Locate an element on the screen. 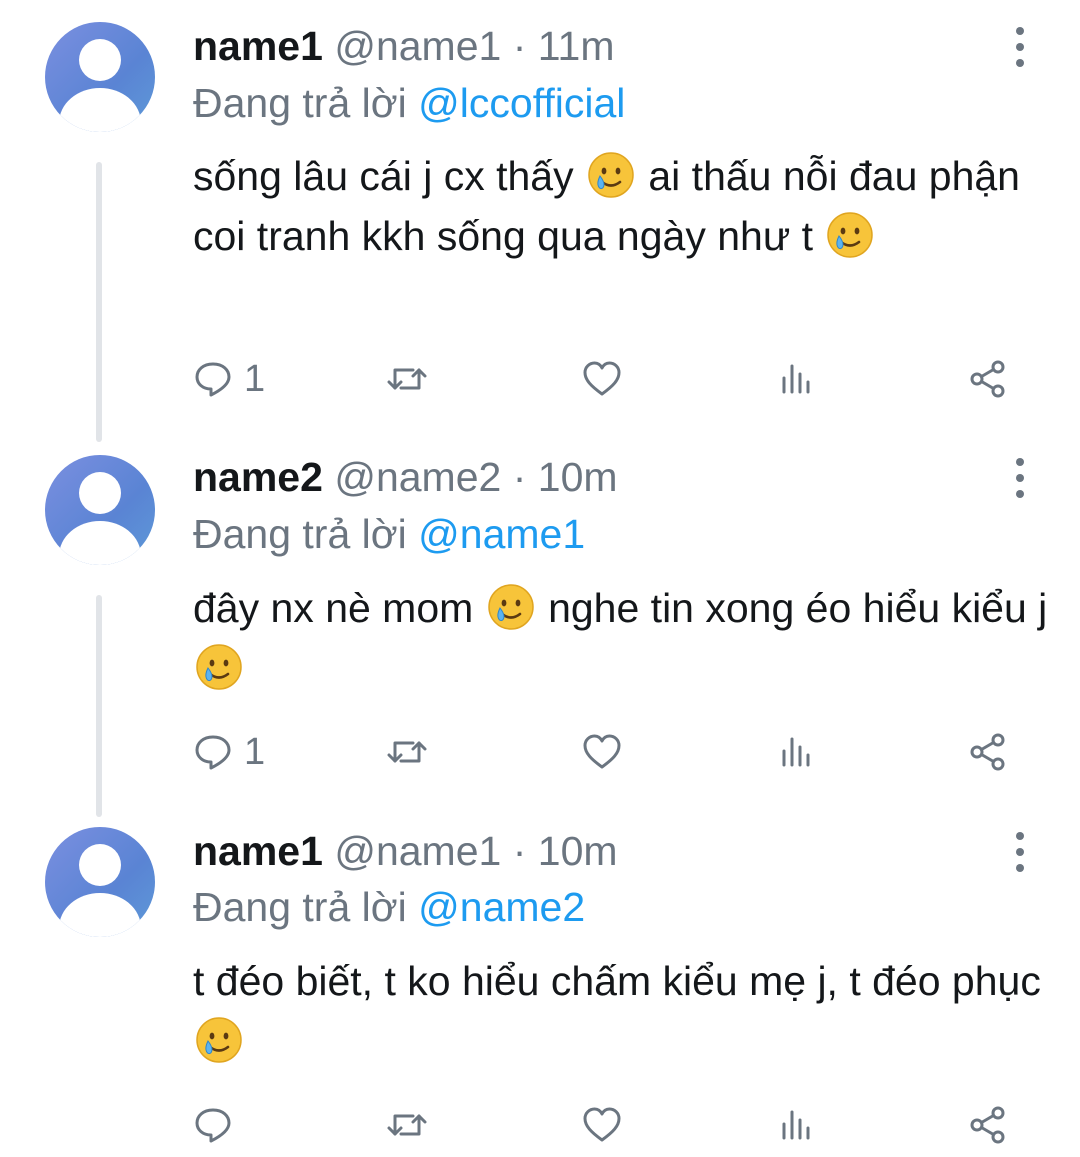 The height and width of the screenshot is (1157, 1080). replying-to: Đang trả lời @name1 is located at coordinates (389, 534).